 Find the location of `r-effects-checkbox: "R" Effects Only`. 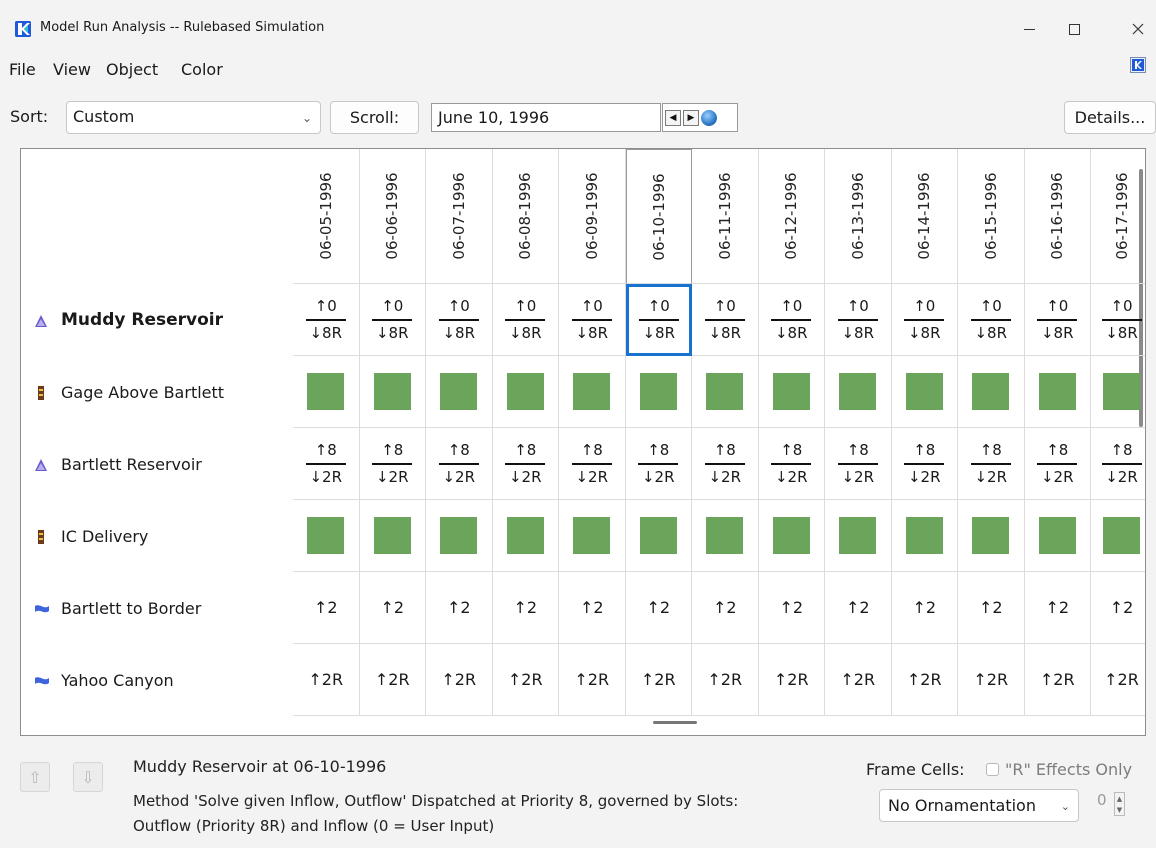

r-effects-checkbox: "R" Effects Only is located at coordinates (1059, 769).